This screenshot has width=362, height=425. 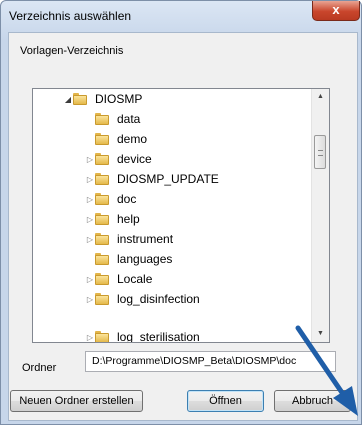 What do you see at coordinates (110, 199) in the screenshot?
I see `tree-item-doc: ▷ doc` at bounding box center [110, 199].